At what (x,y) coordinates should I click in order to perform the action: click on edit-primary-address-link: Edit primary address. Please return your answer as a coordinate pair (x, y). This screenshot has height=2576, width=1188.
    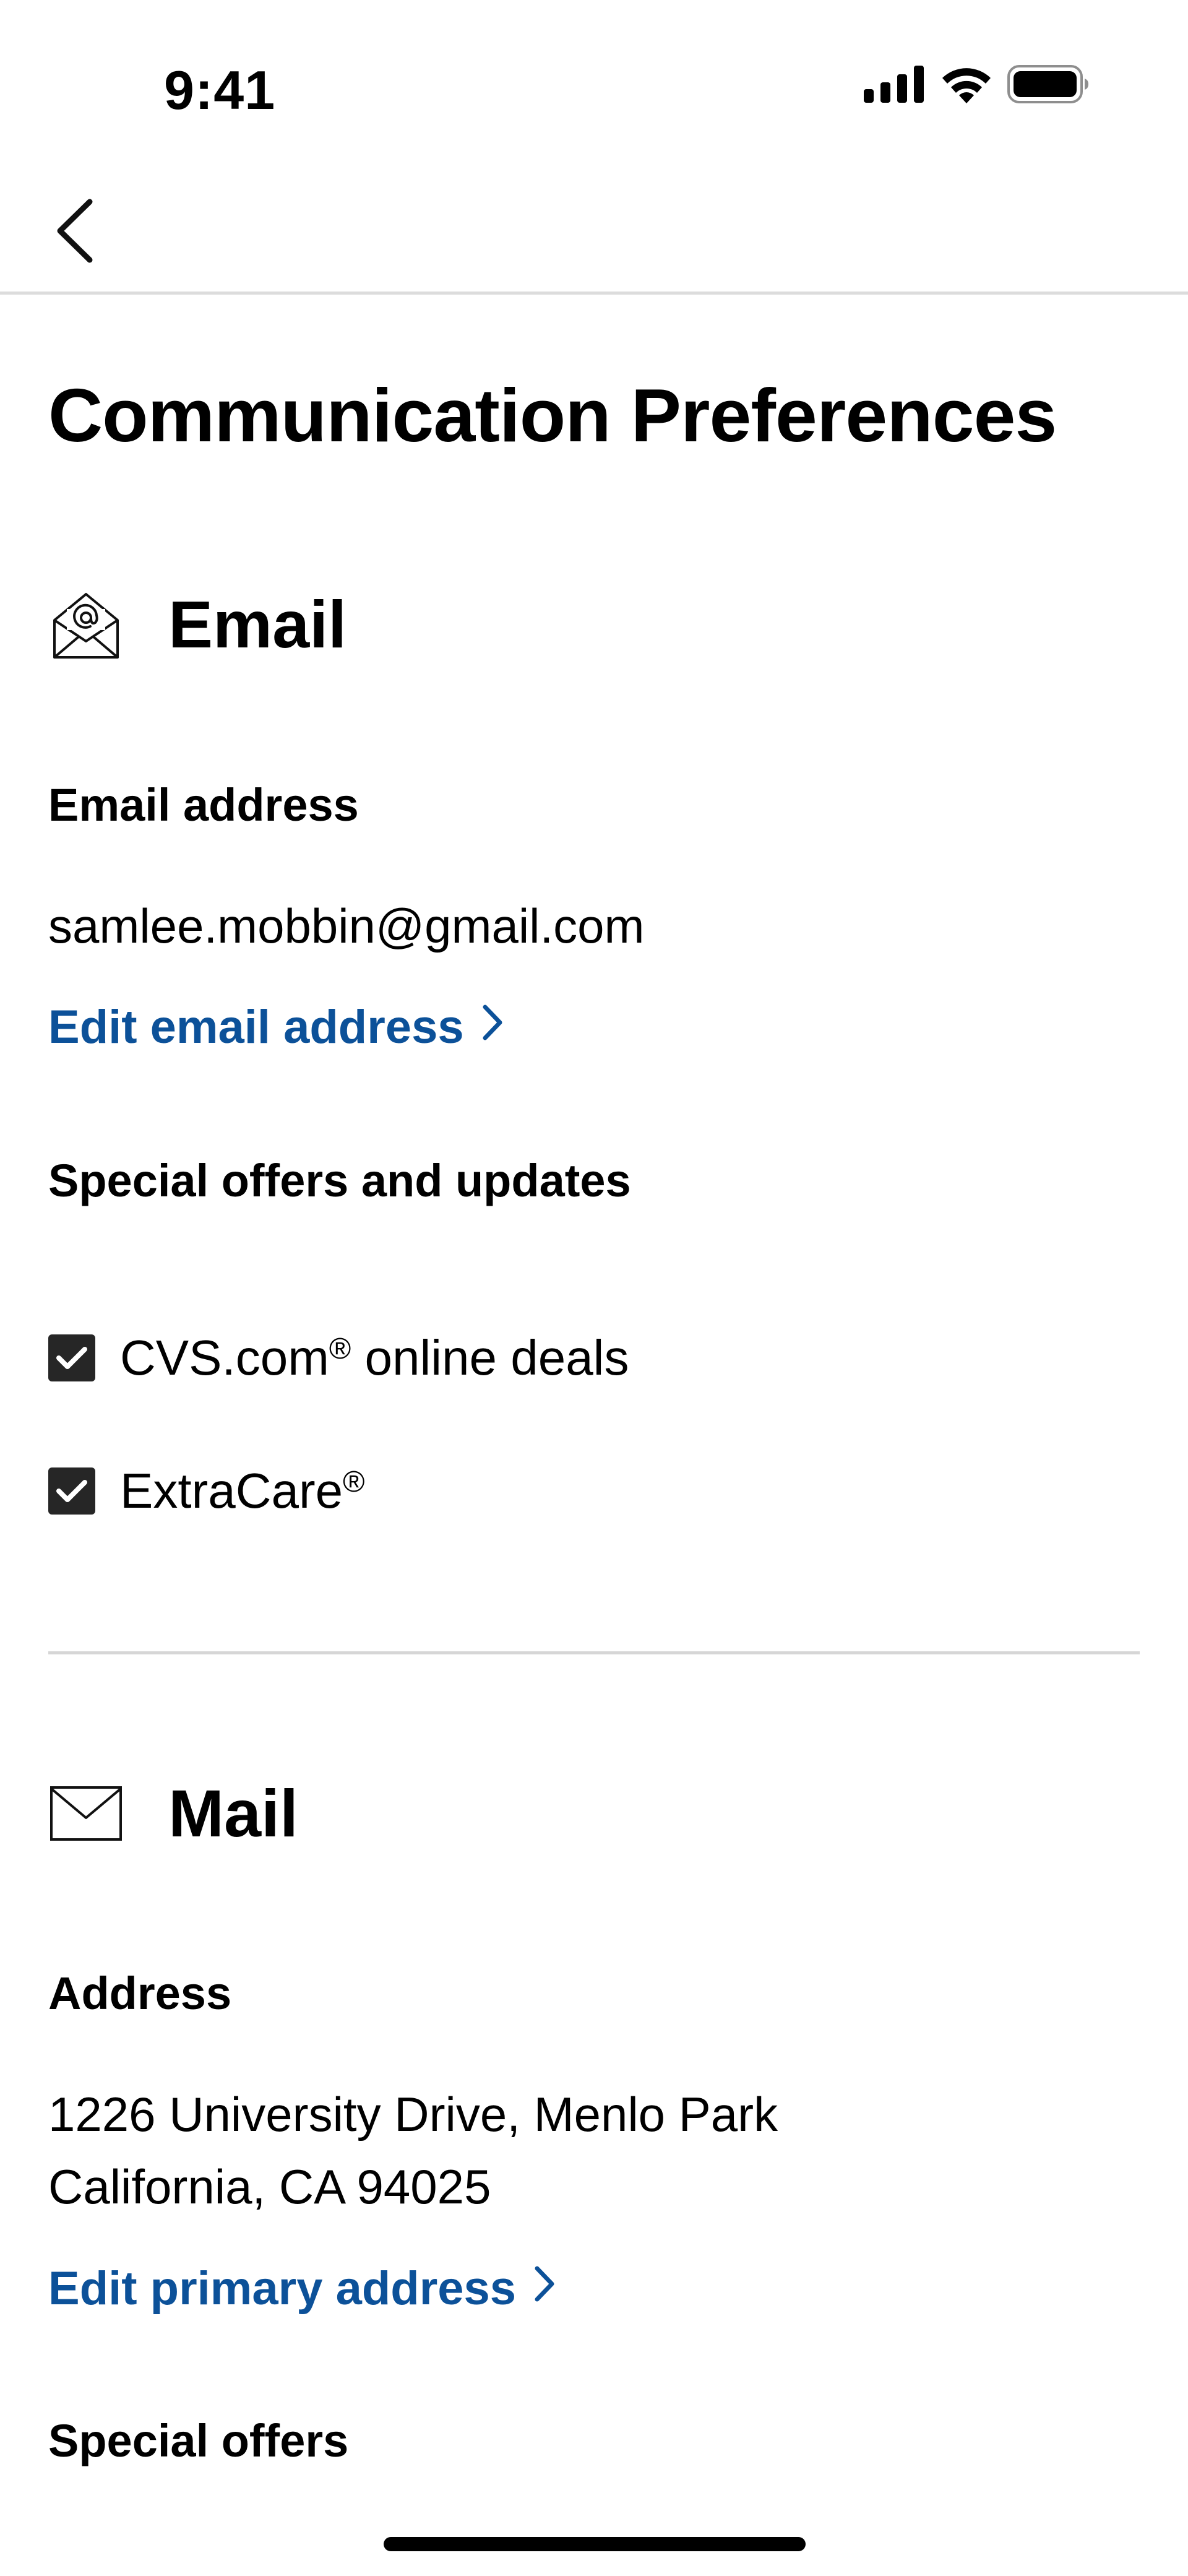
    Looking at the image, I should click on (302, 2288).